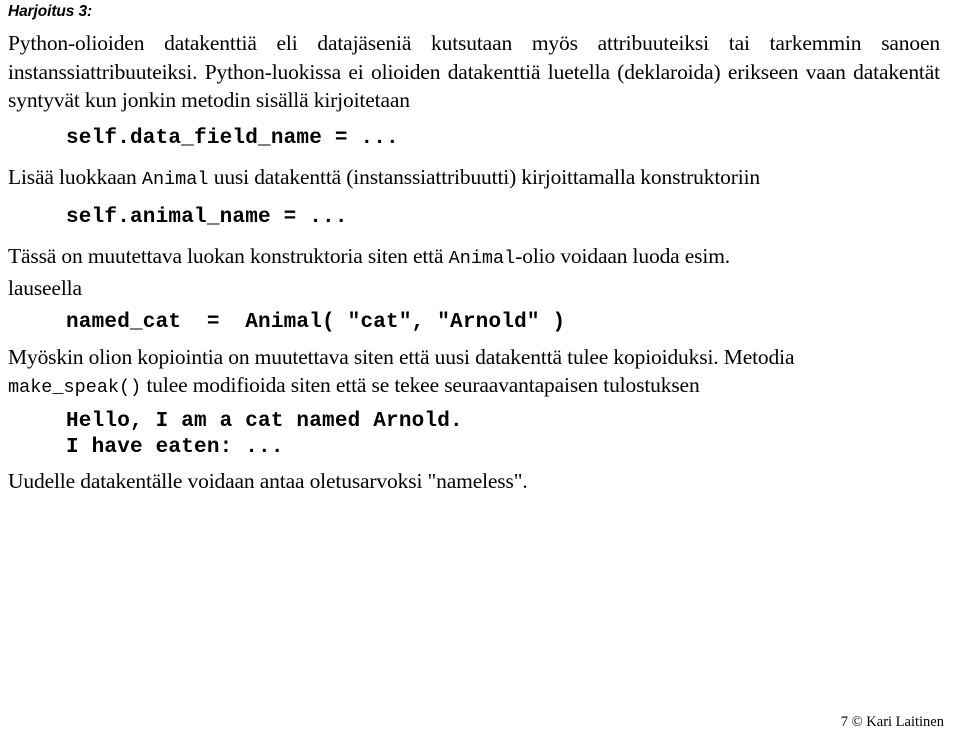  I want to click on paragraph-constructor-suffix: -olio voidaan luoda esim., so click(623, 256).